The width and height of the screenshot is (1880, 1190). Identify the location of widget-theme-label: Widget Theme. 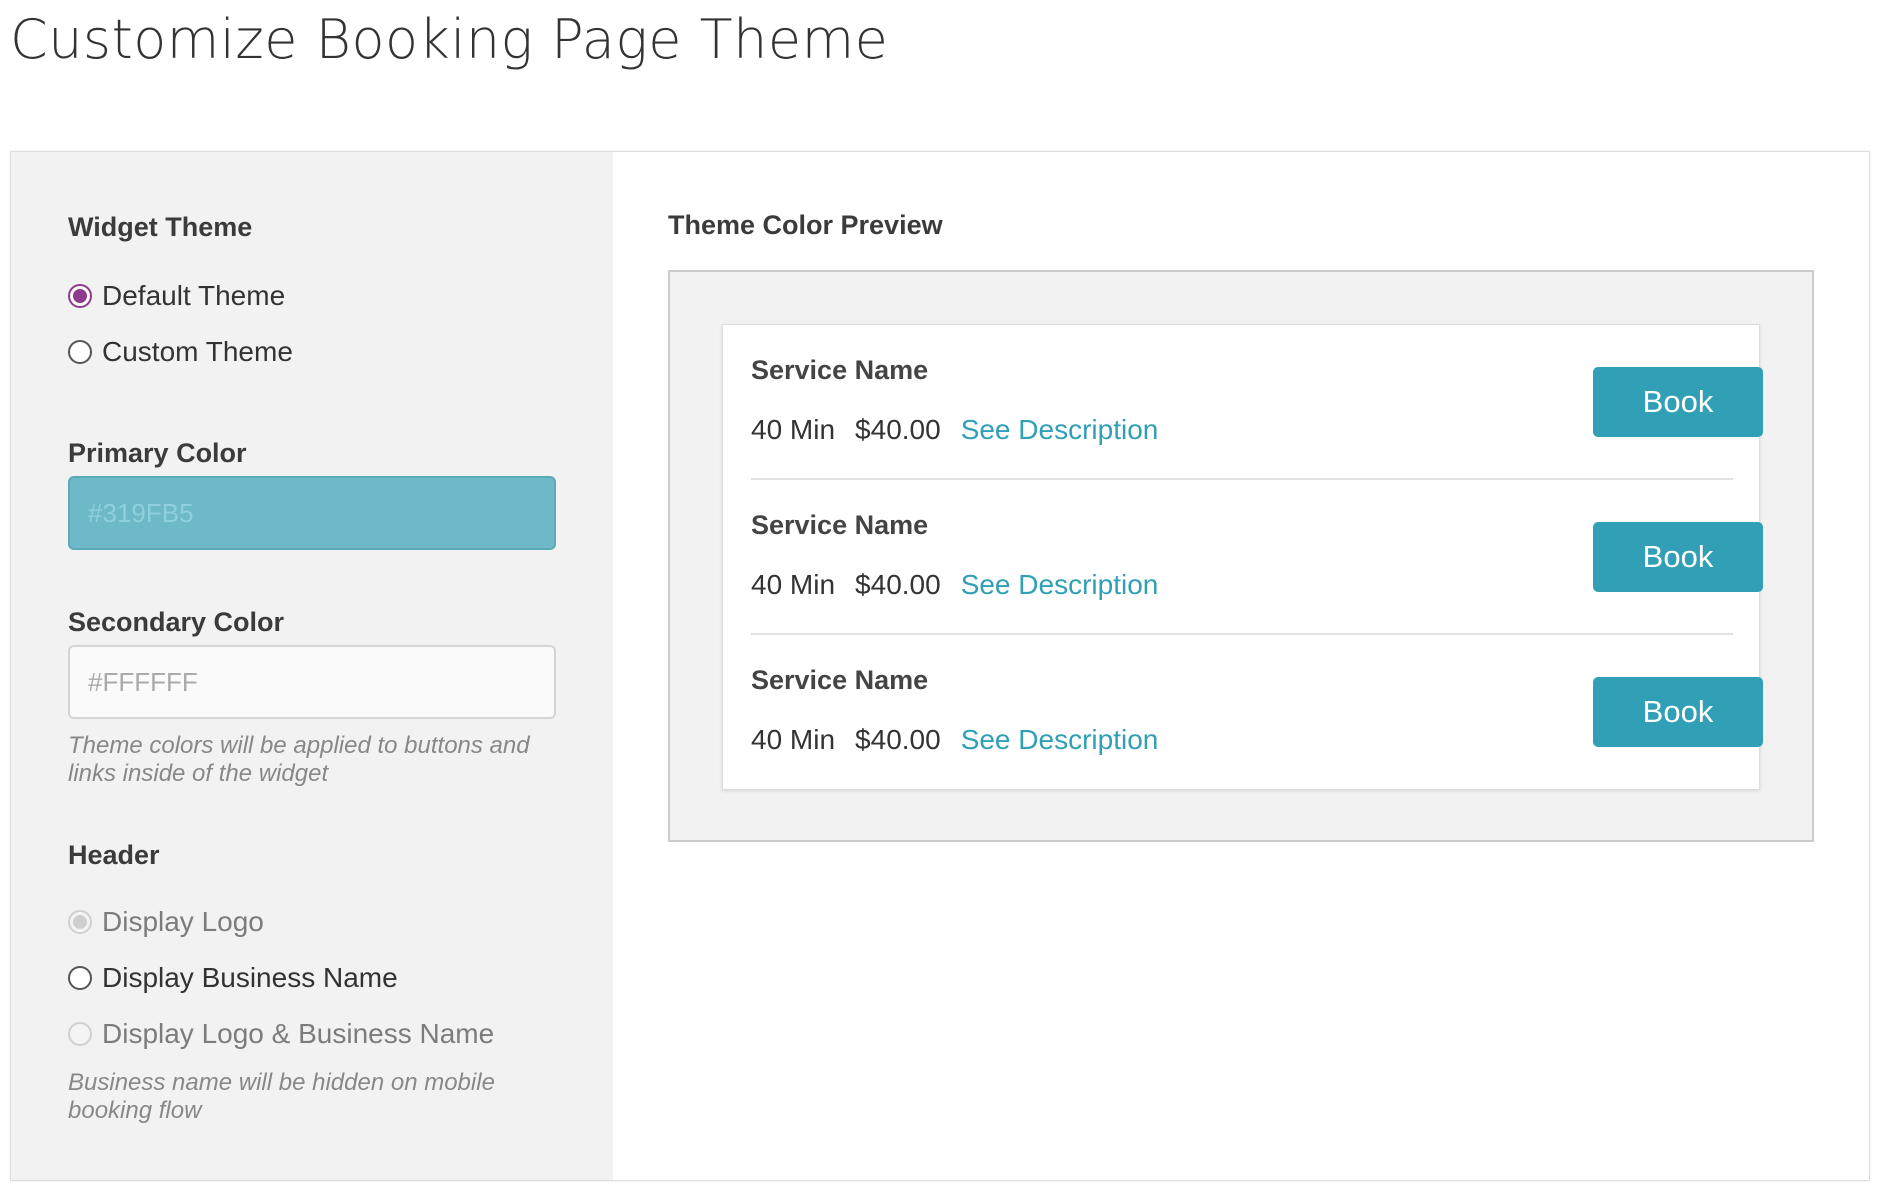
(160, 227).